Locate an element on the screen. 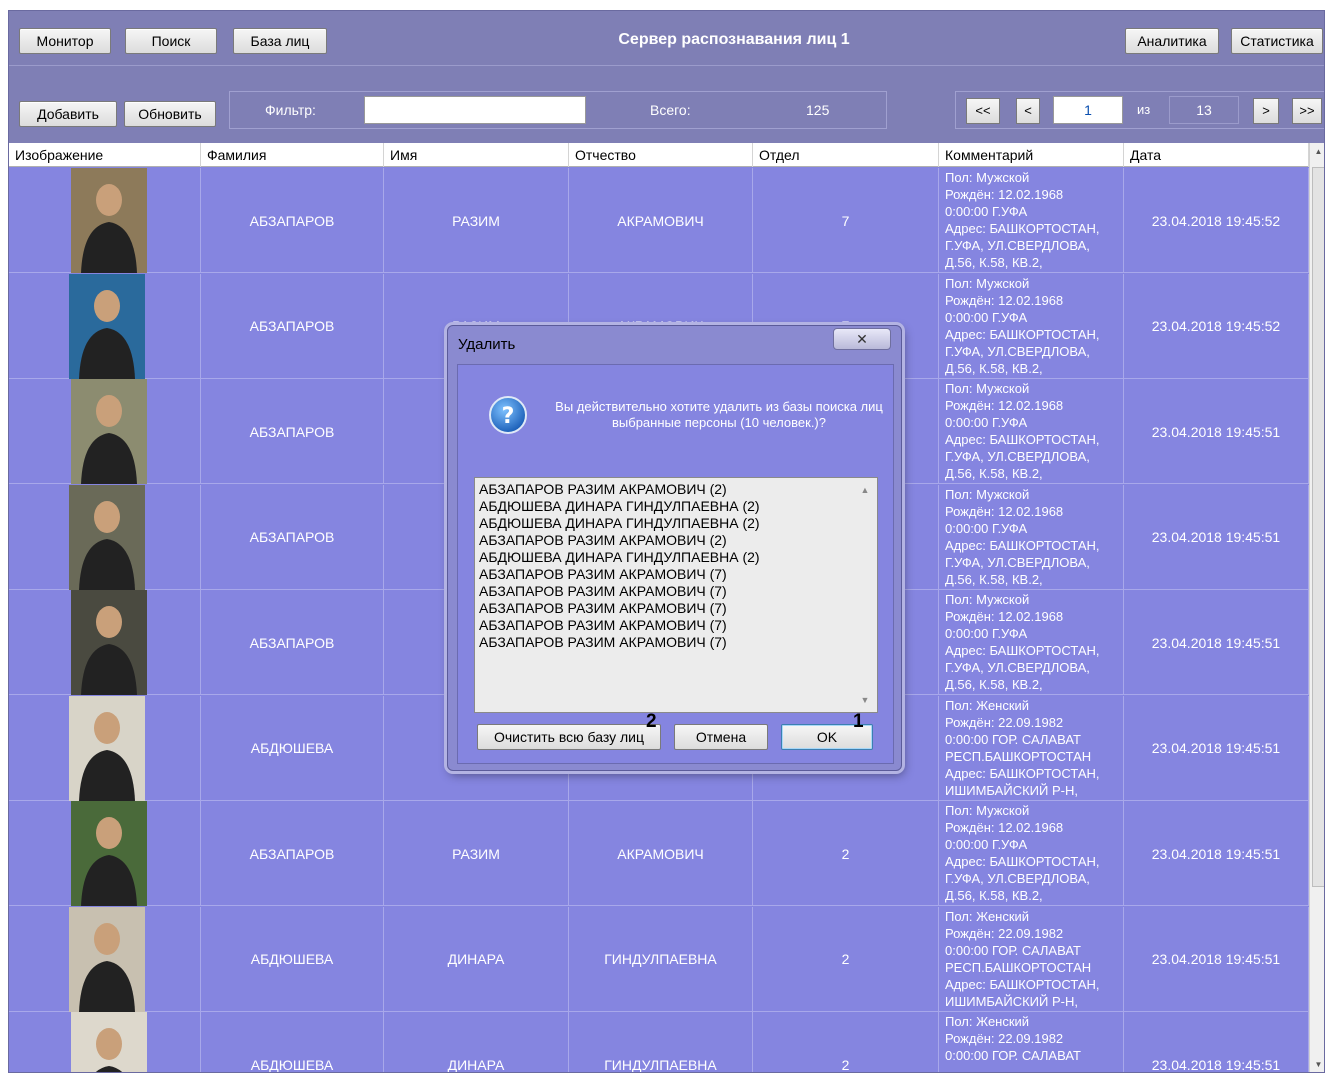 This screenshot has height=1073, width=1325. col-name-header: Имя is located at coordinates (476, 155).